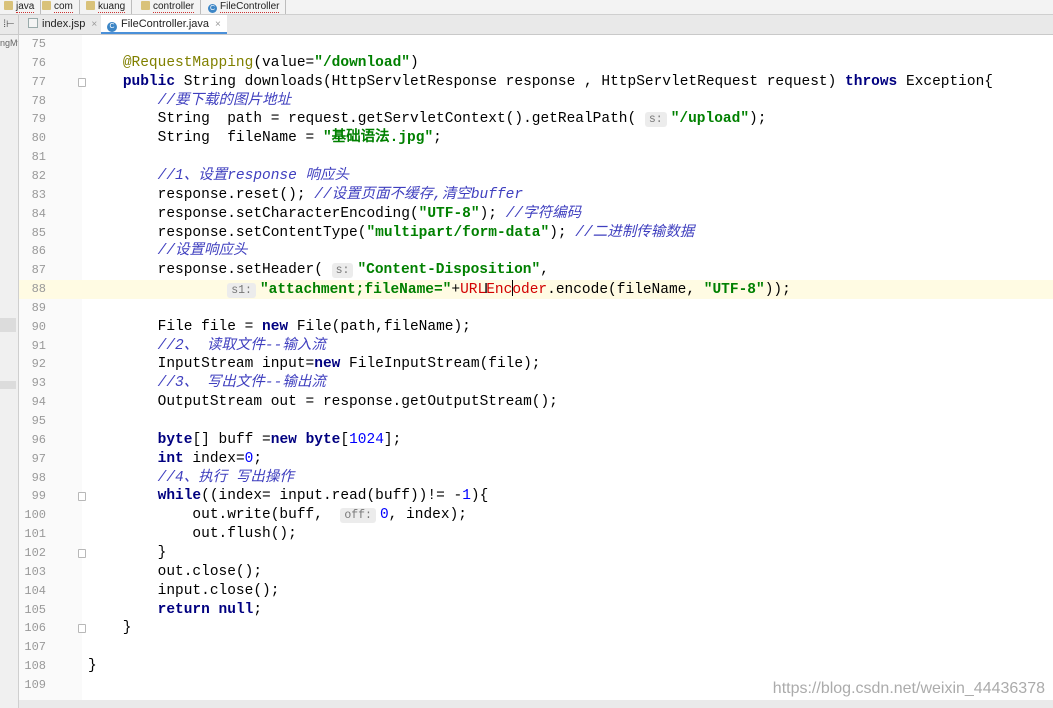 The height and width of the screenshot is (708, 1053). Describe the element at coordinates (35, 552) in the screenshot. I see `line-number: 102` at that location.